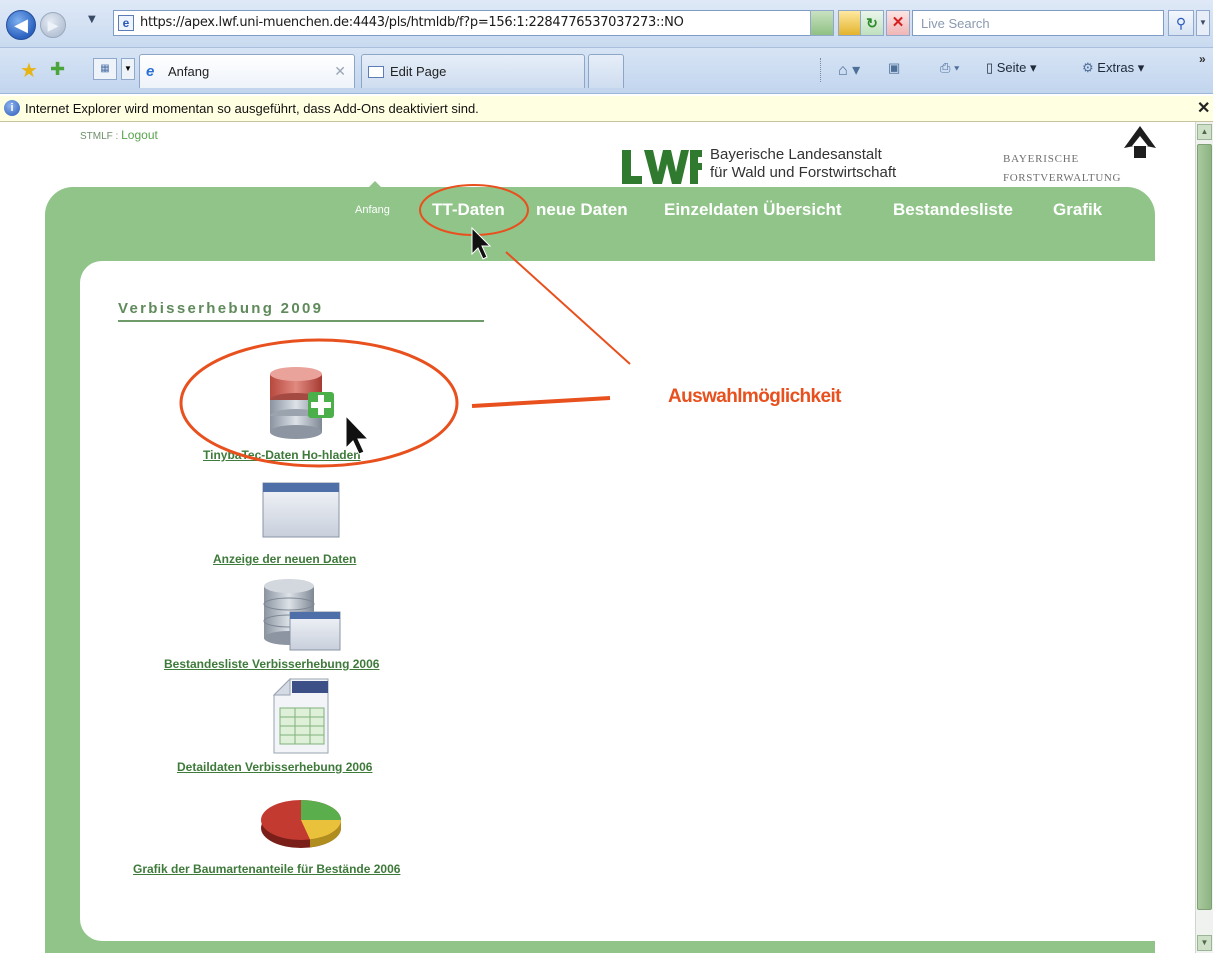 The image size is (1213, 953). Describe the element at coordinates (105, 69) in the screenshot. I see `quick-tabs-button: ▦` at that location.